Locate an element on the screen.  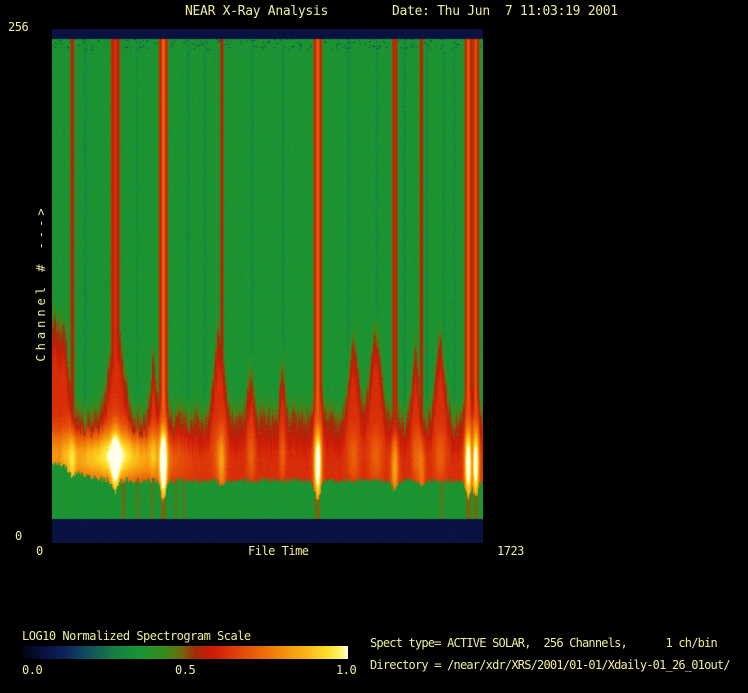
colorbar-tick-max: 1.0 is located at coordinates (346, 670).